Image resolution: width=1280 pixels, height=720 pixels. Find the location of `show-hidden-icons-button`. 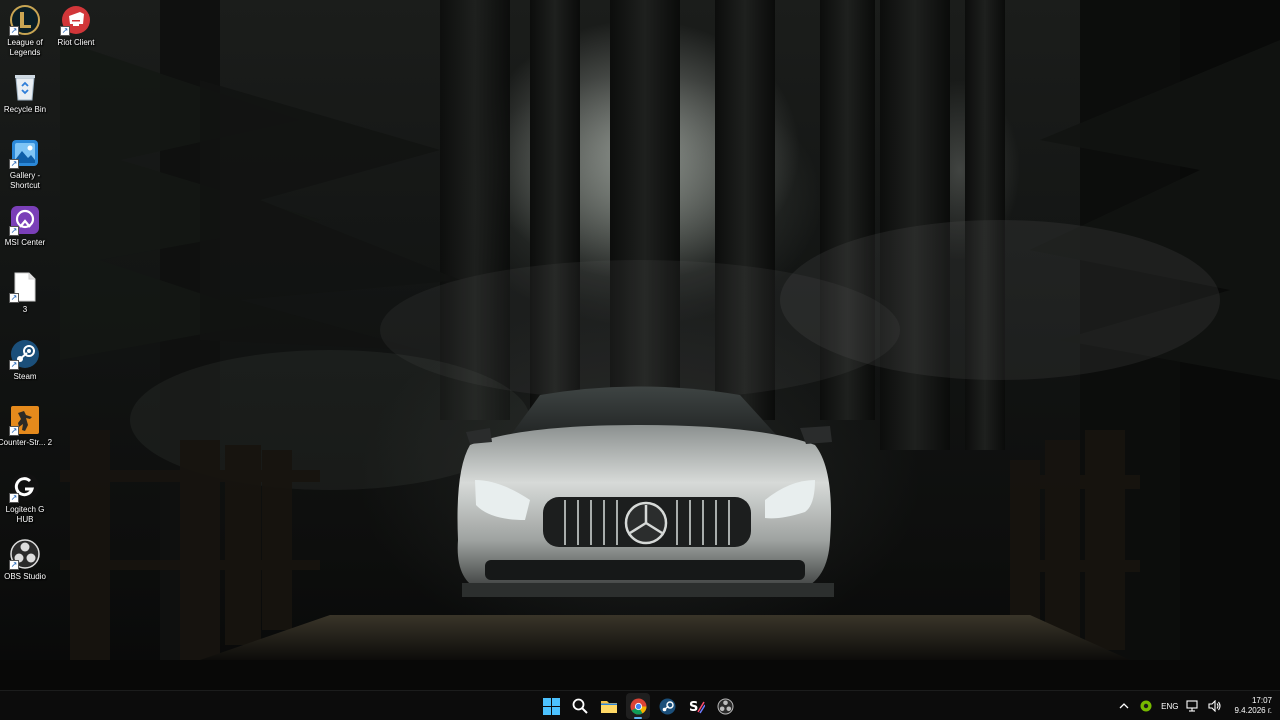

show-hidden-icons-button is located at coordinates (1124, 706).